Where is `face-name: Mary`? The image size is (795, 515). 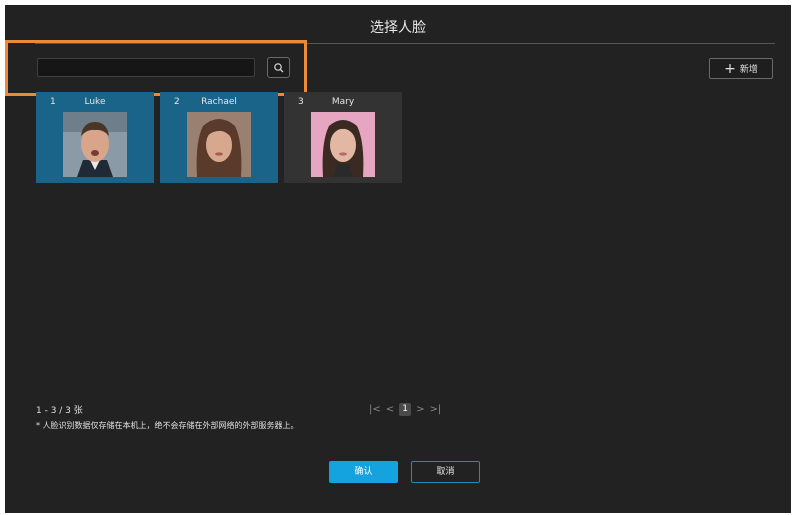 face-name: Mary is located at coordinates (343, 102).